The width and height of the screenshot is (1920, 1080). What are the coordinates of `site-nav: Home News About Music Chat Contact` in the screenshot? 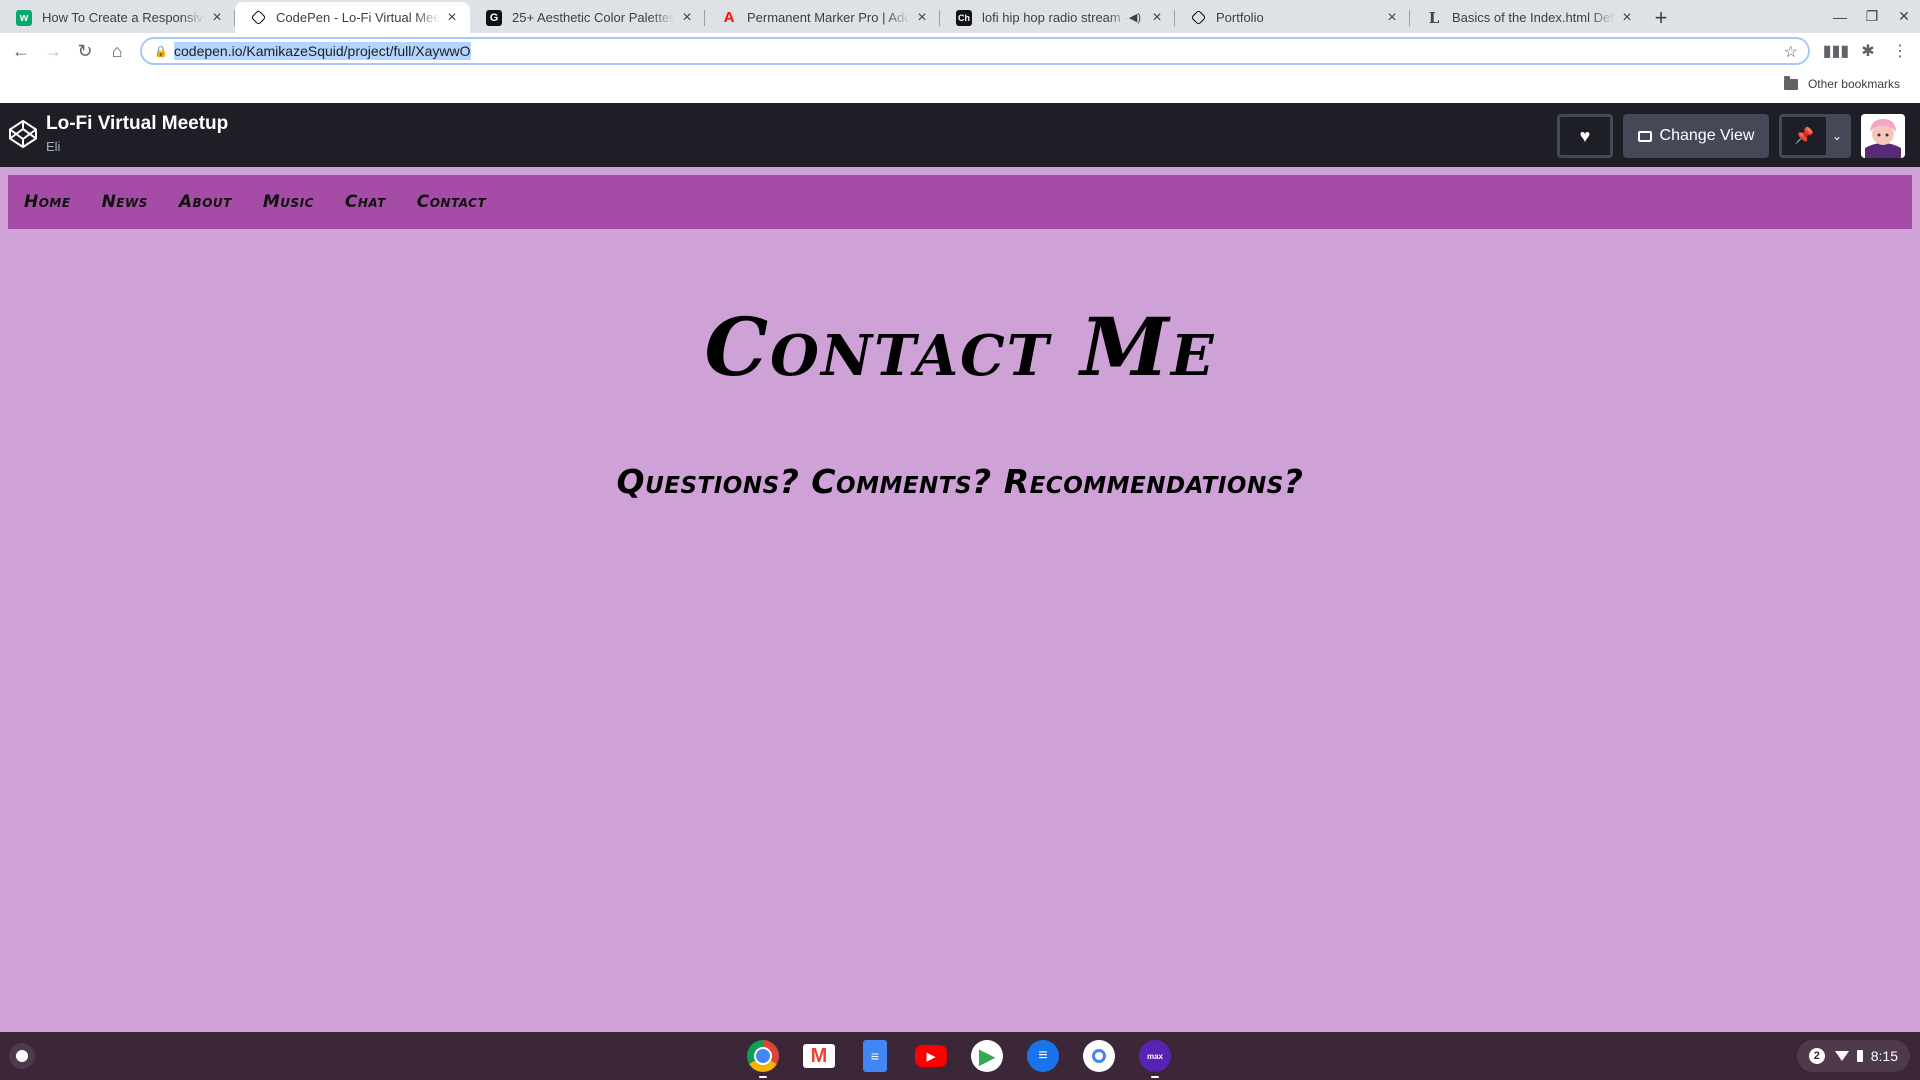 It's located at (960, 202).